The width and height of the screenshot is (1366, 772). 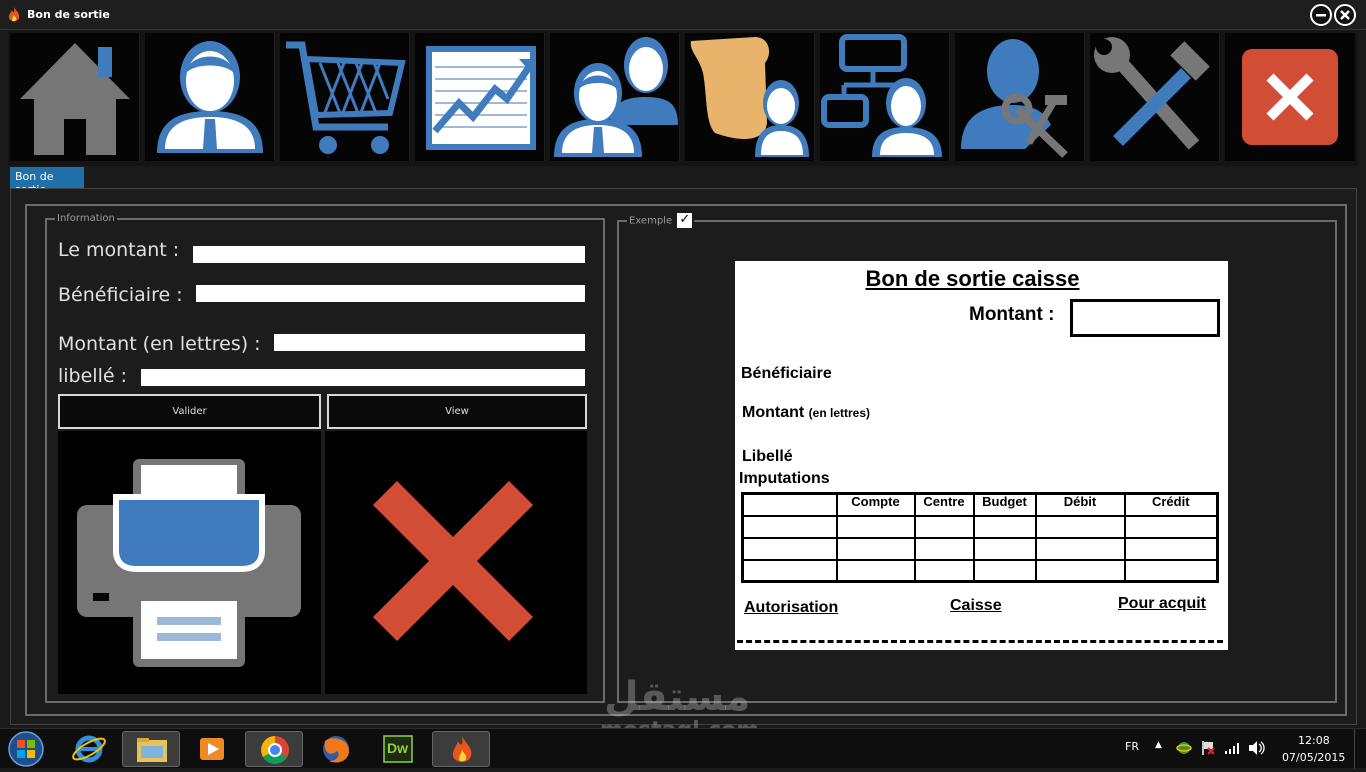 I want to click on chart-icon, so click(x=481, y=98).